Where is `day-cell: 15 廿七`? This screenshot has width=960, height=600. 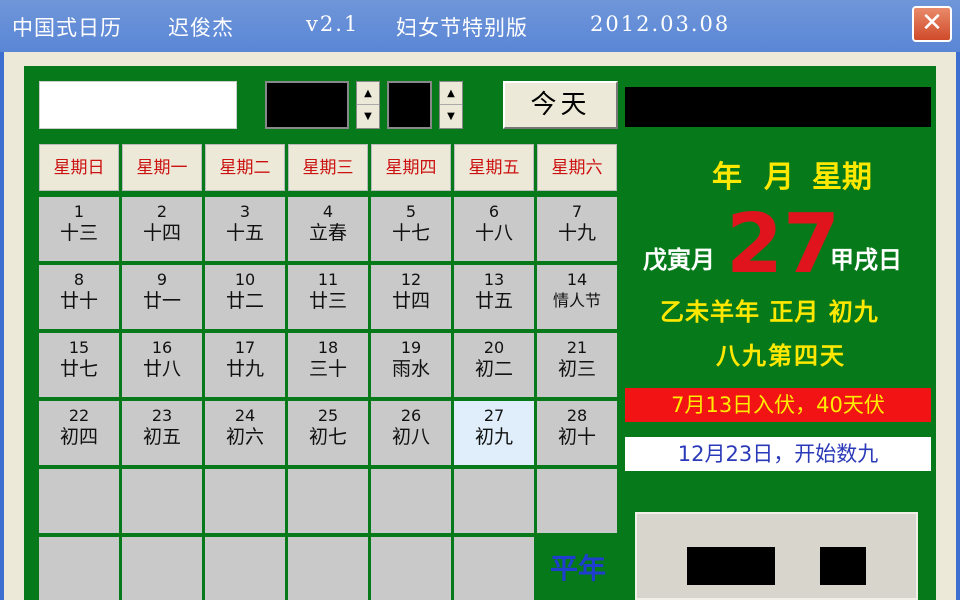
day-cell: 15 廿七 is located at coordinates (79, 365).